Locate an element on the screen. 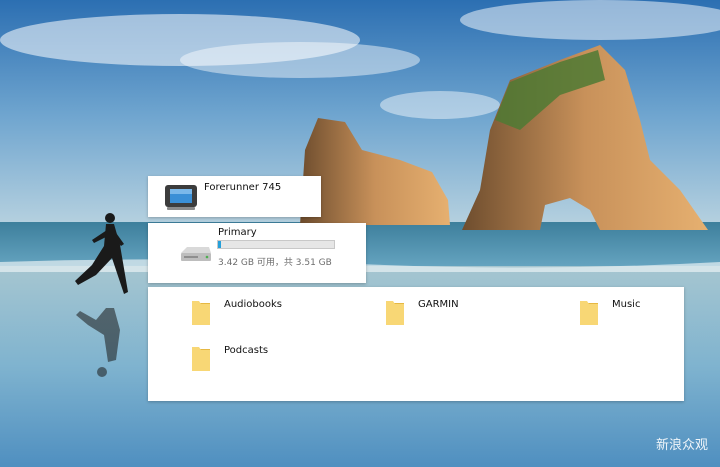 This screenshot has height=467, width=720. drive-name: Primary is located at coordinates (237, 232).